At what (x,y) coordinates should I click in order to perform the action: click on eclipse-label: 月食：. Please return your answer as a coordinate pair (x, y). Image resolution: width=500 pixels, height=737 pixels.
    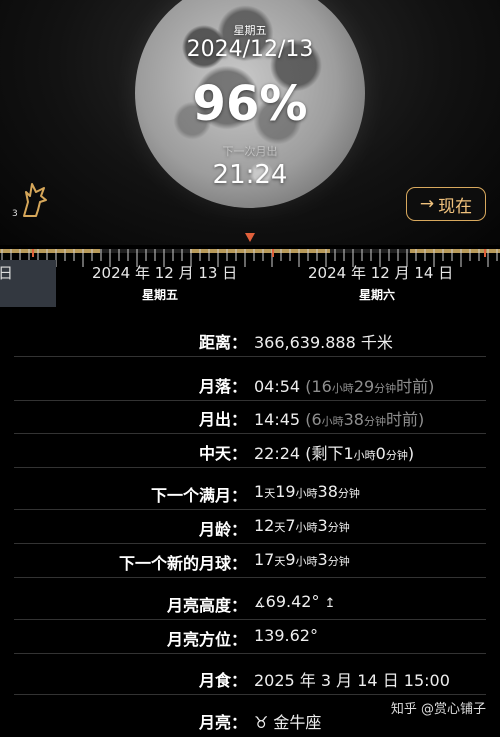
    Looking at the image, I should click on (222, 680).